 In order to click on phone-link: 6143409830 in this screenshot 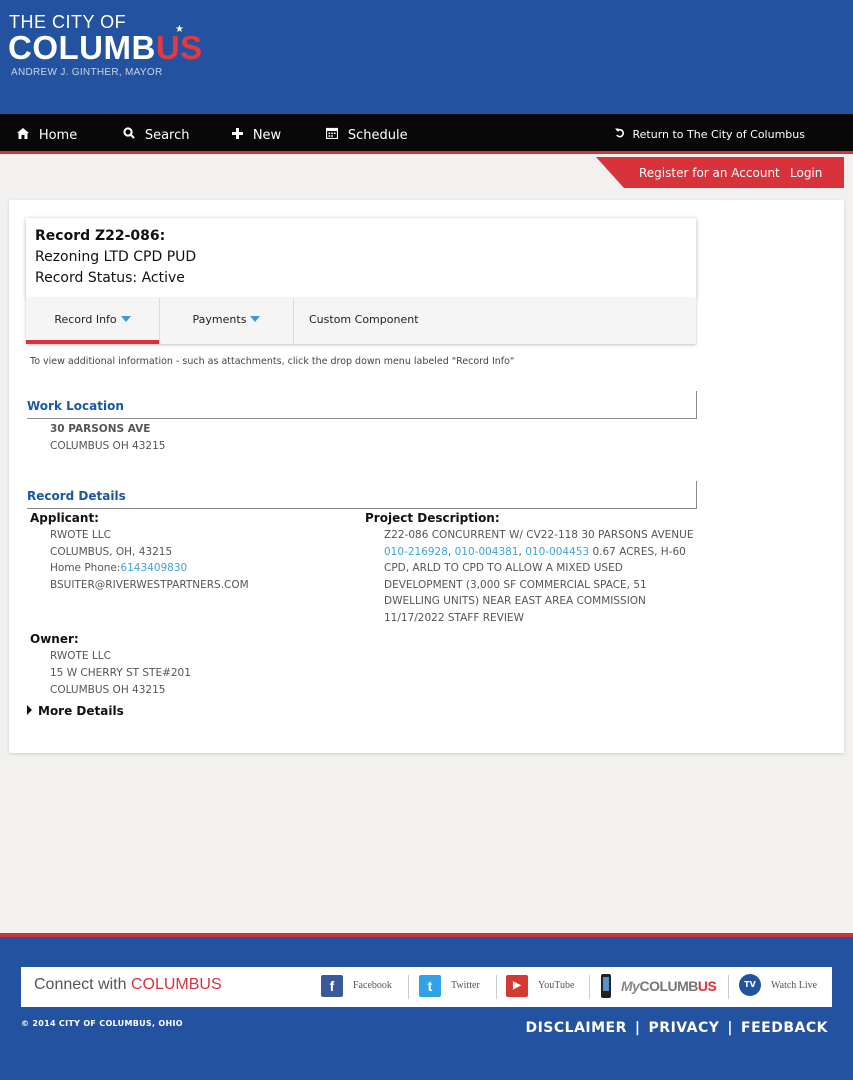, I will do `click(153, 568)`.